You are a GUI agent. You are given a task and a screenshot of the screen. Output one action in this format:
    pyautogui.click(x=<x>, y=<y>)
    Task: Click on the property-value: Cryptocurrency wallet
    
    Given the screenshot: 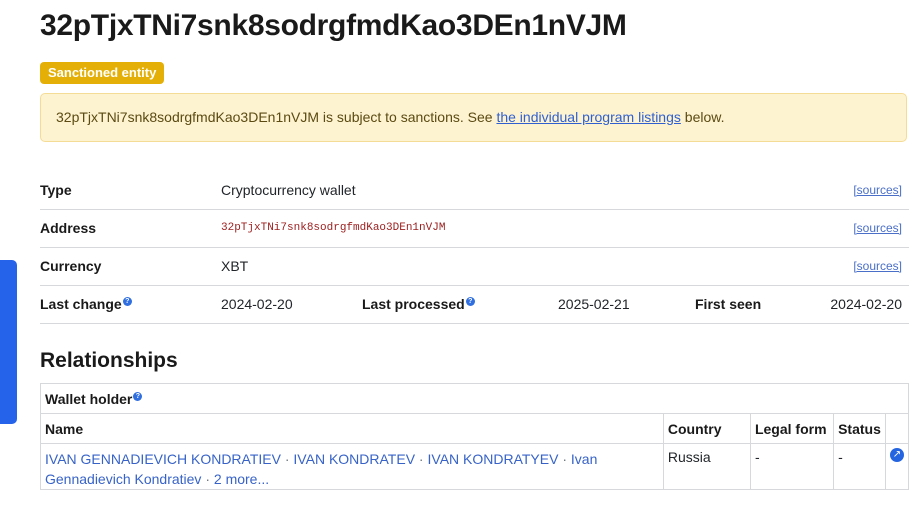 What is the action you would take?
    pyautogui.click(x=288, y=190)
    